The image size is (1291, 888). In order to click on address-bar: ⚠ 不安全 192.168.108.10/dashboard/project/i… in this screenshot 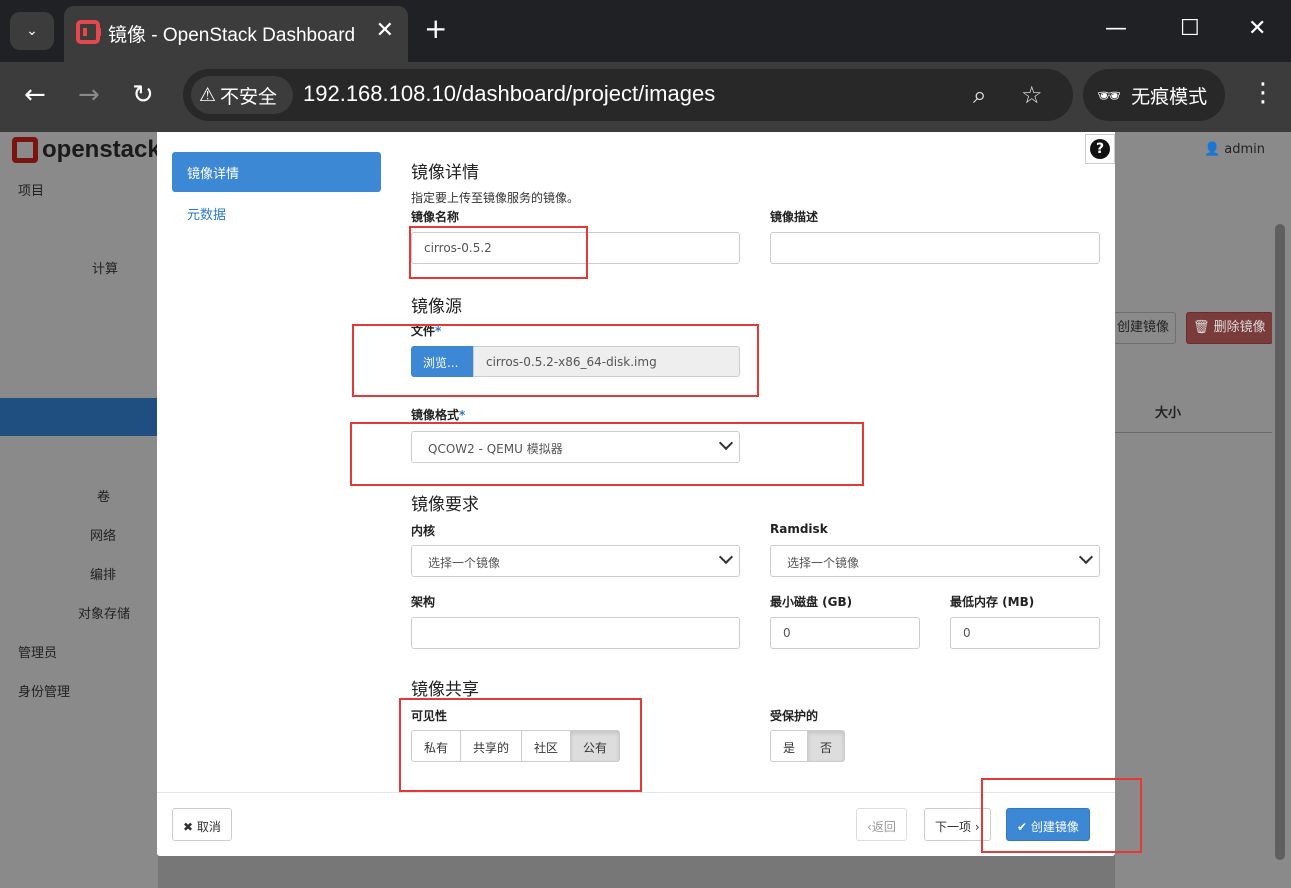, I will do `click(628, 95)`.